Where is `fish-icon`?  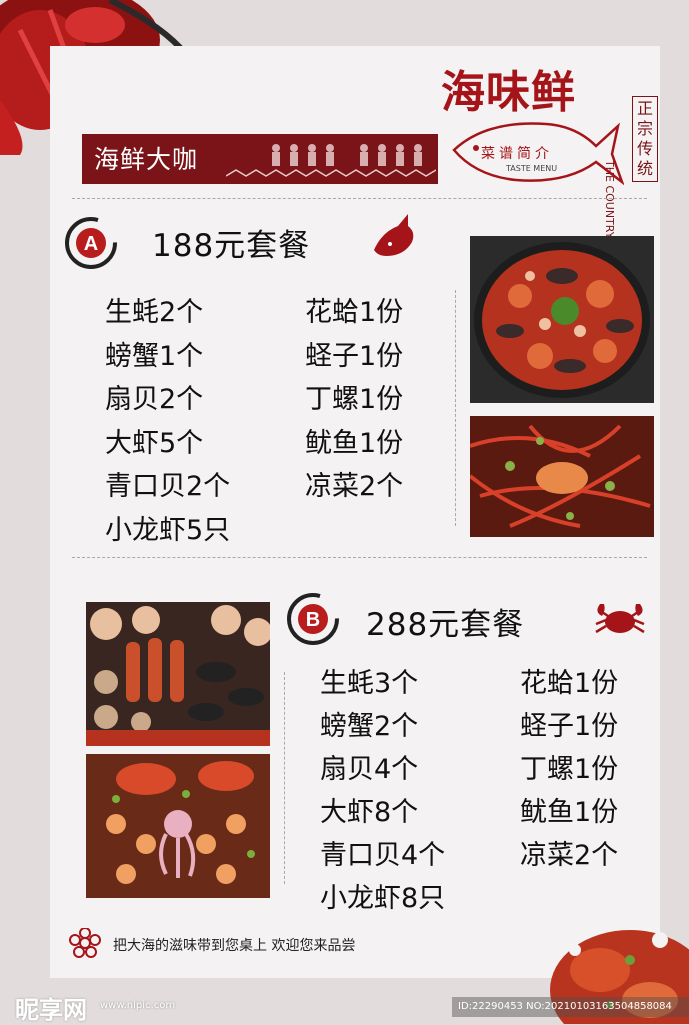
fish-icon is located at coordinates (394, 235).